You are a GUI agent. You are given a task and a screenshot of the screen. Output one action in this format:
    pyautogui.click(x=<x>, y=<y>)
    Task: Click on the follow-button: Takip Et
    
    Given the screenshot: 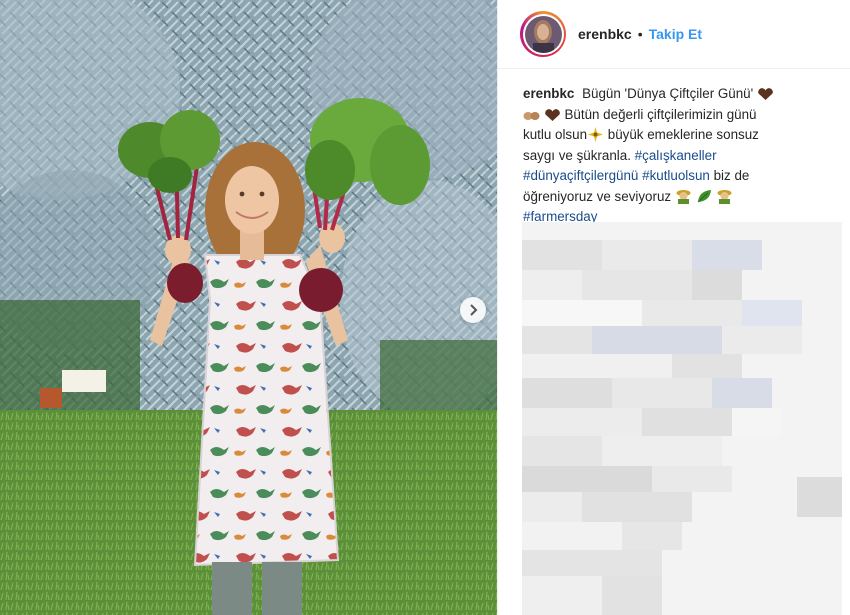 What is the action you would take?
    pyautogui.click(x=675, y=34)
    